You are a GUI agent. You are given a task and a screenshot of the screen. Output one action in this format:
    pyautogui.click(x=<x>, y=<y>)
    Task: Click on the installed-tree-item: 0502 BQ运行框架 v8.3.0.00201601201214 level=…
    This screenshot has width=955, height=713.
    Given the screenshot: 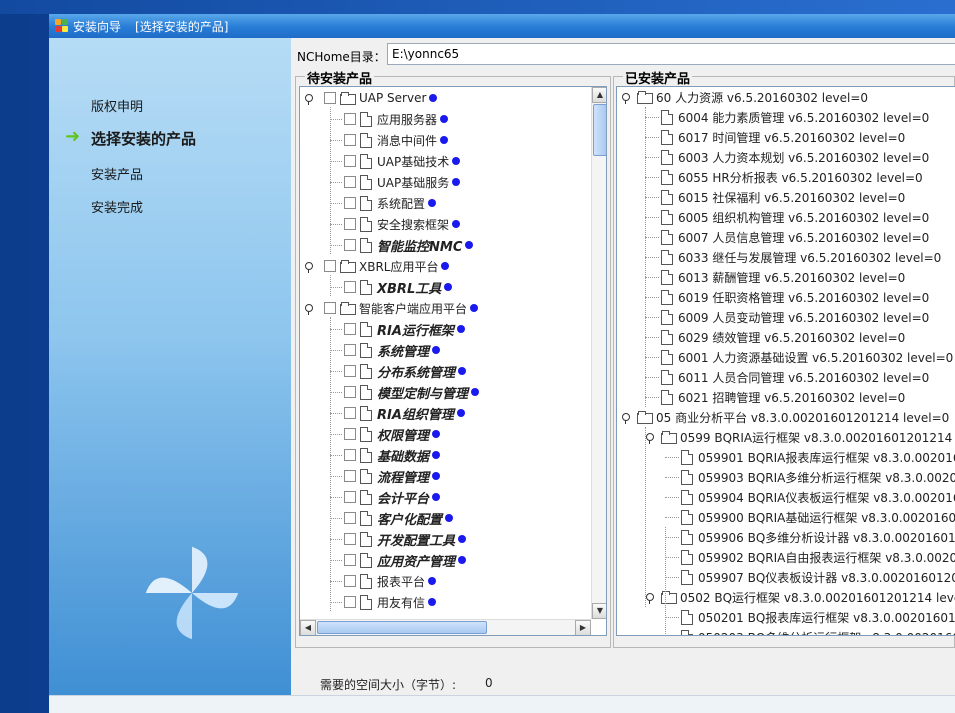 What is the action you would take?
    pyautogui.click(x=808, y=597)
    